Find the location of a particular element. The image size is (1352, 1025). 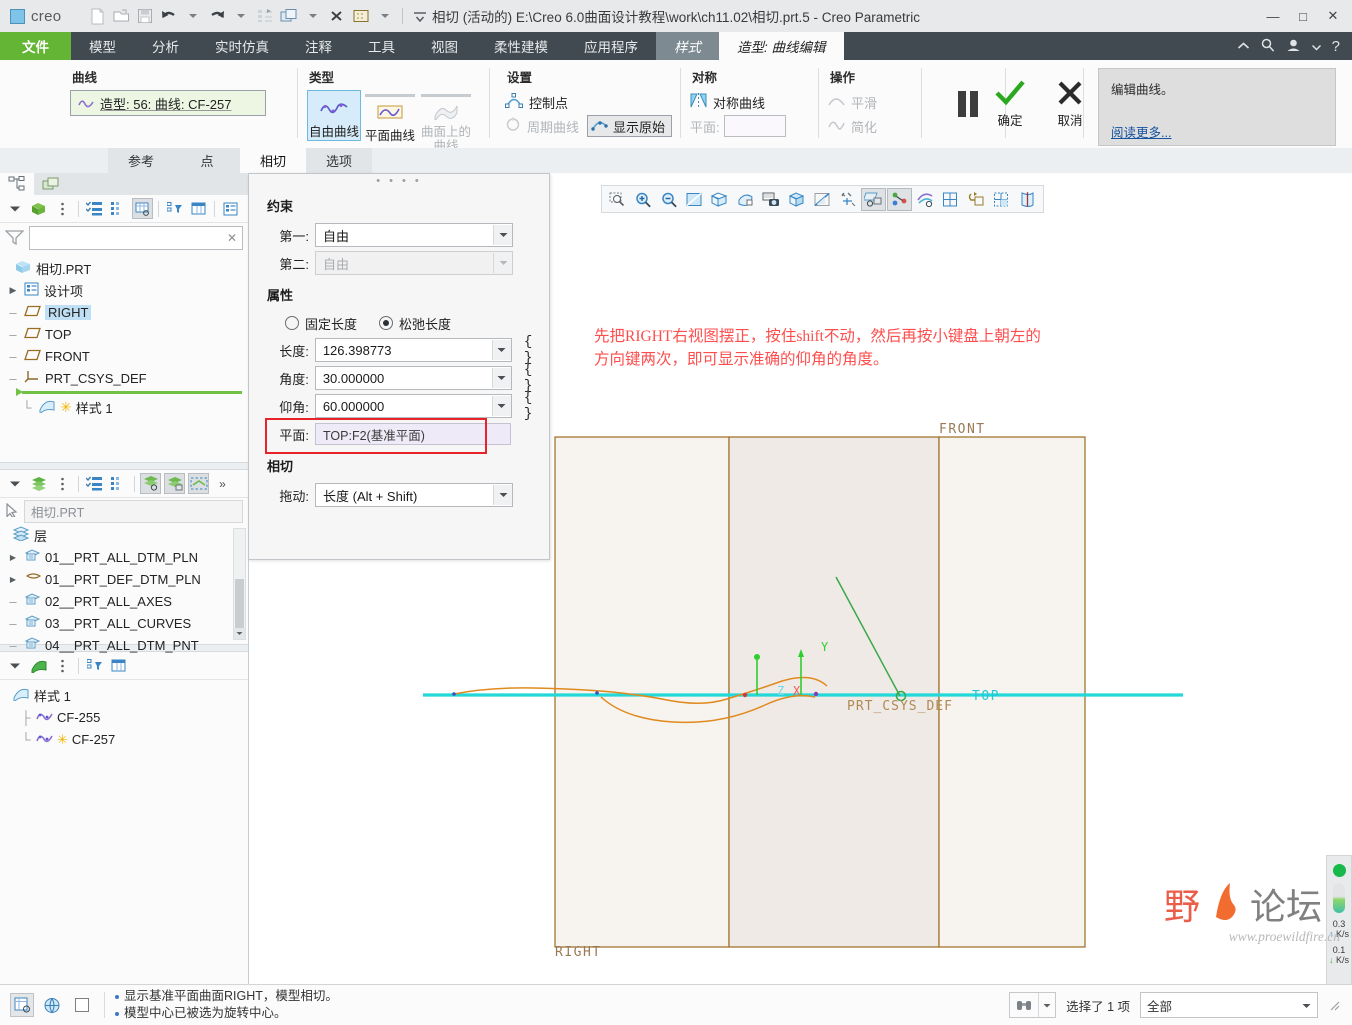

tab-model: 模型 is located at coordinates (102, 46).